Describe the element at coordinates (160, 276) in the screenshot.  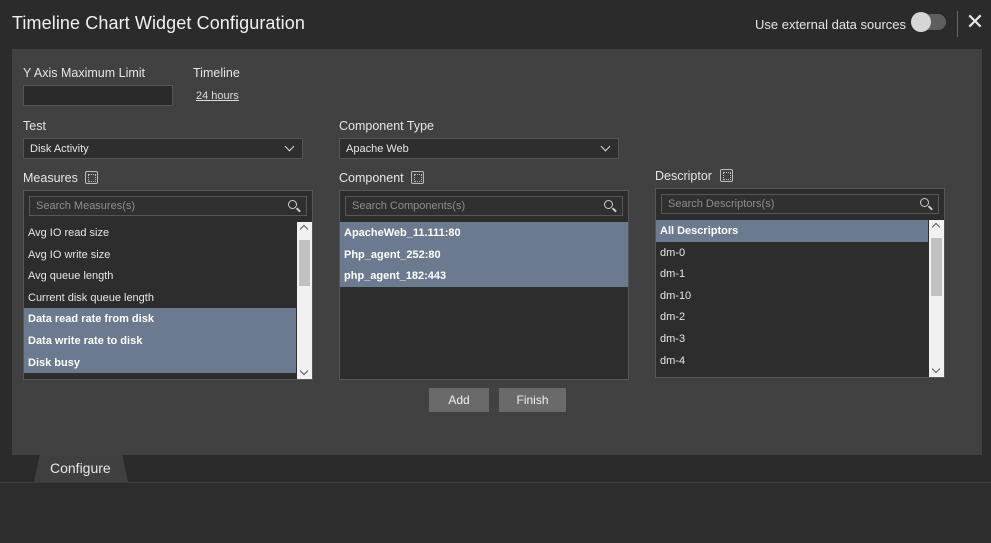
I see `list-item: Avg queue length` at that location.